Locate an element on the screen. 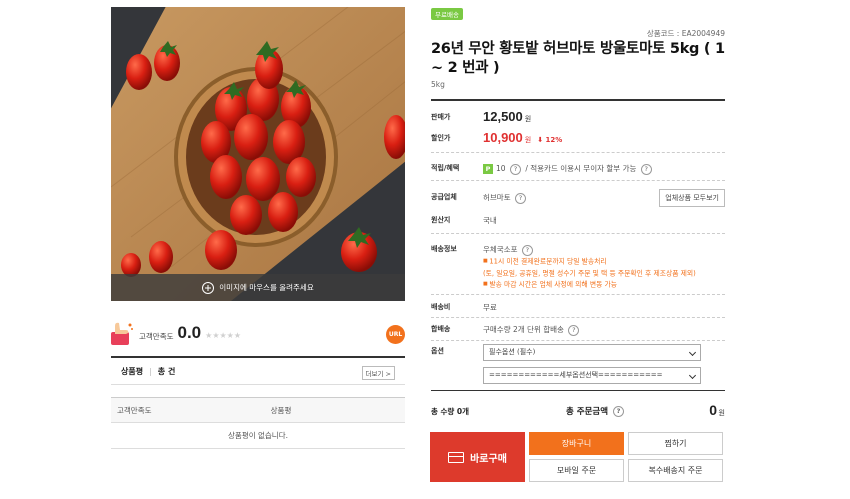 This screenshot has height=499, width=850. detail-option-select: ============세부옵션선택=========== is located at coordinates (592, 375).